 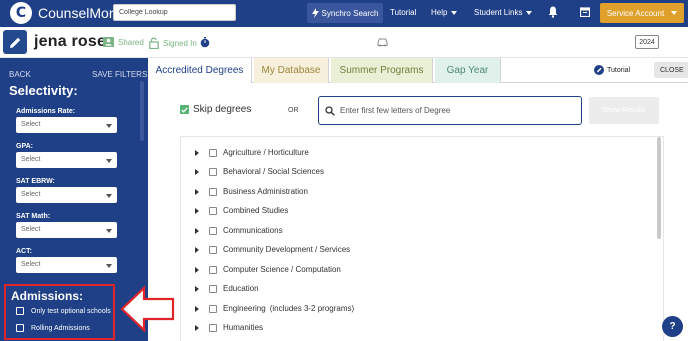 I want to click on sat-math-value: Select, so click(x=31, y=229).